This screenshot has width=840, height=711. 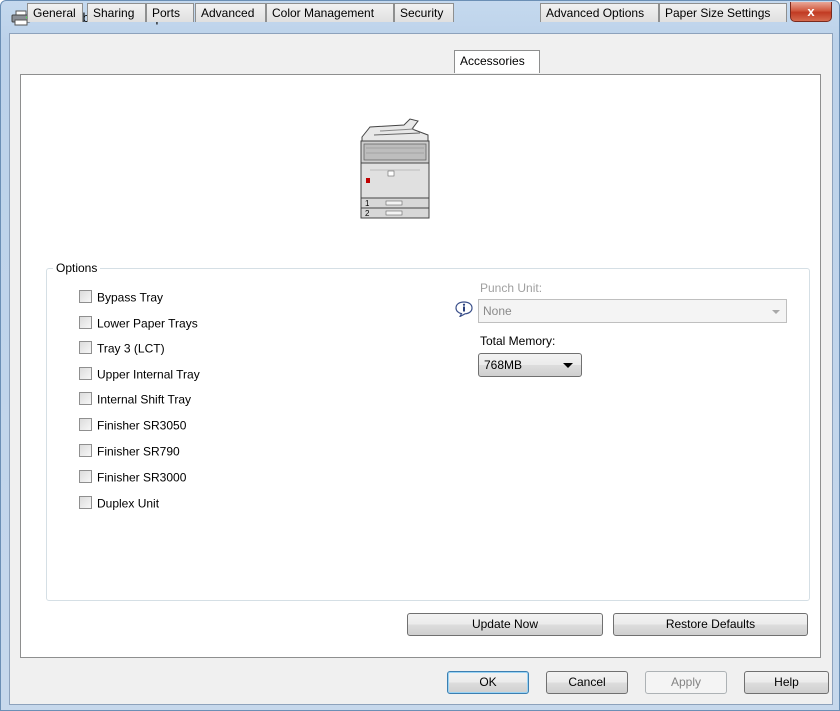 I want to click on close-button: x, so click(x=811, y=12).